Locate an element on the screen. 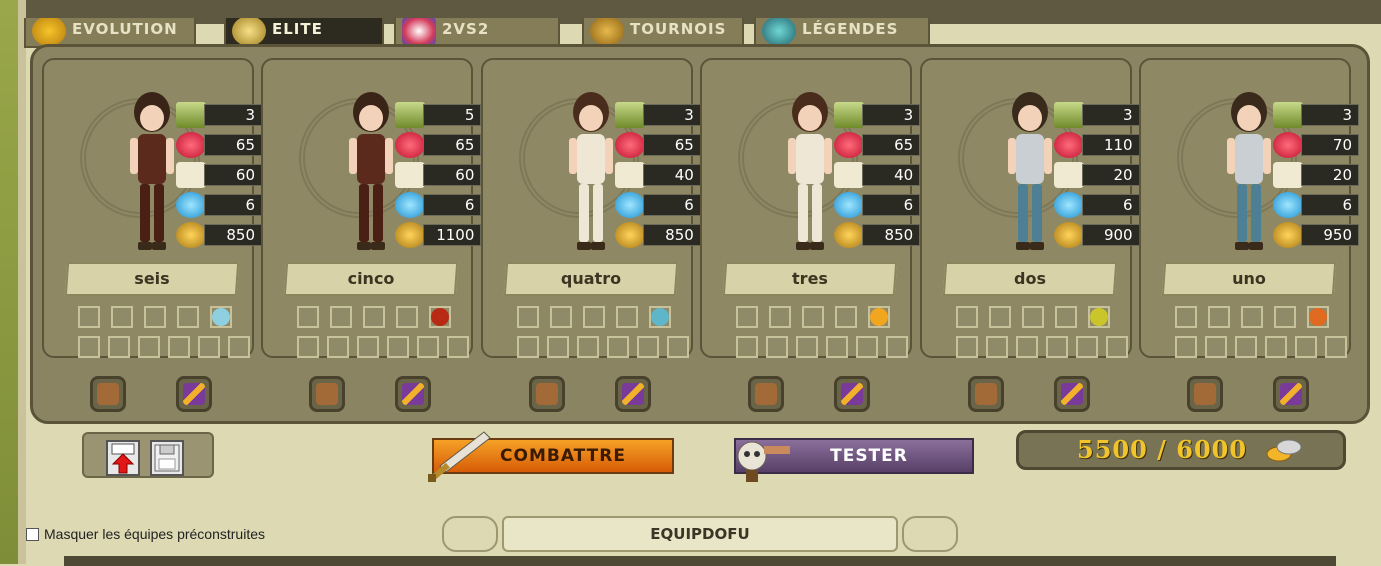 This screenshot has height=566, width=1381. floppy-icon is located at coordinates (167, 458).